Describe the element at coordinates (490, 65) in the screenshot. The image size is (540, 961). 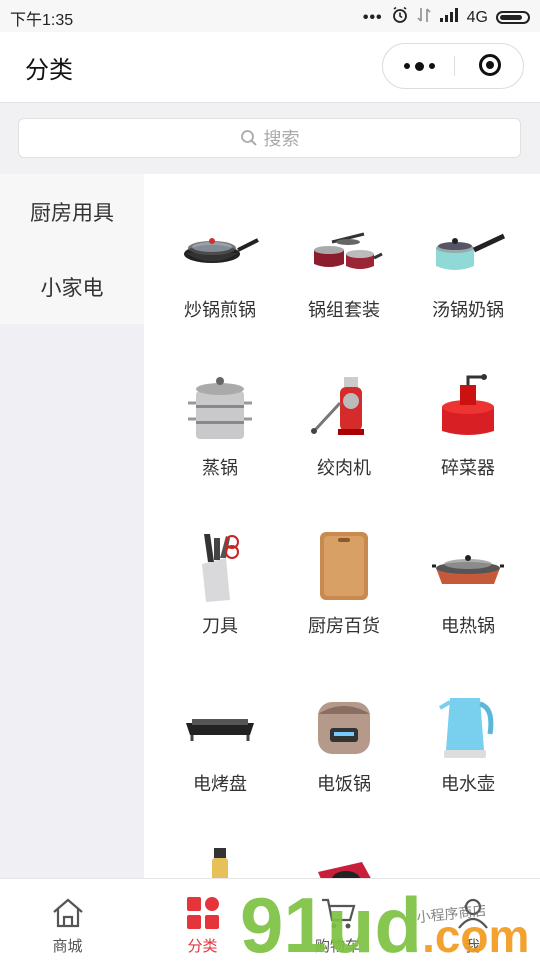
I see `close-miniprogram-button` at that location.